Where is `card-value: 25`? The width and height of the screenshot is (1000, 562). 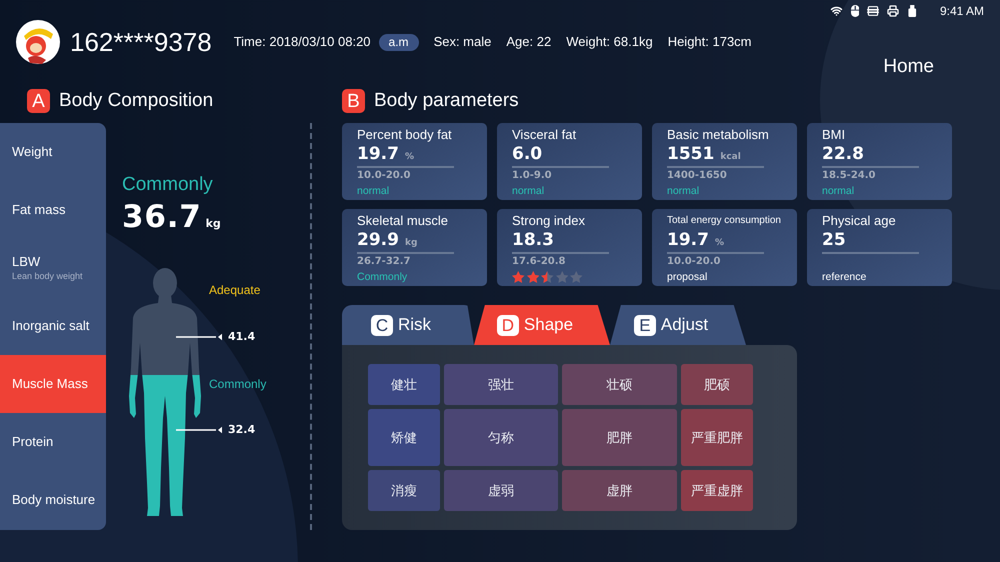
card-value: 25 is located at coordinates (834, 240).